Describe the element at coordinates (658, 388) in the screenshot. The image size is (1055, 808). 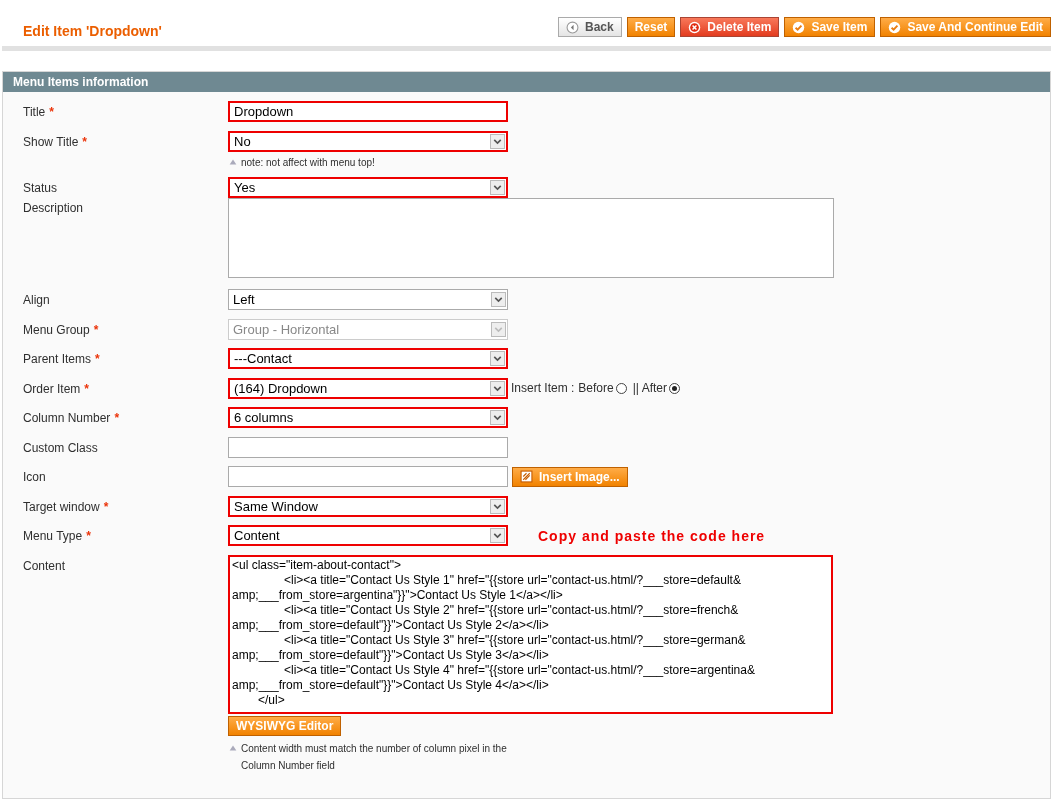
I see `radio-option: || After` at that location.